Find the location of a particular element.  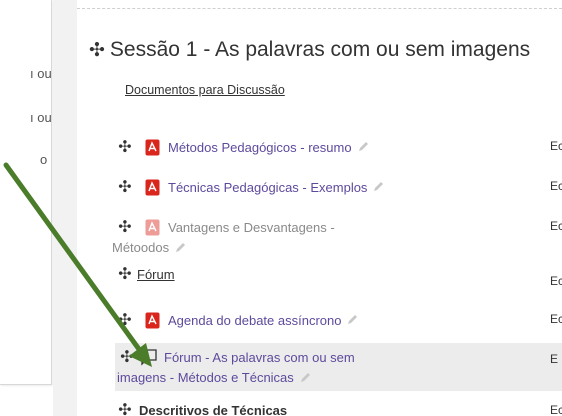

label-link: Descritivos de Técnicas is located at coordinates (213, 409).